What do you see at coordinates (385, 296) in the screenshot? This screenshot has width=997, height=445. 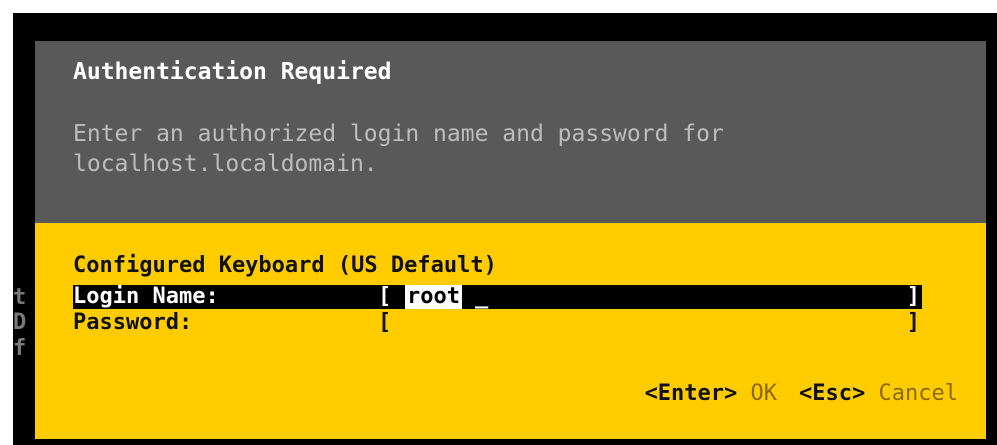 I see `login-bracket-open: [` at bounding box center [385, 296].